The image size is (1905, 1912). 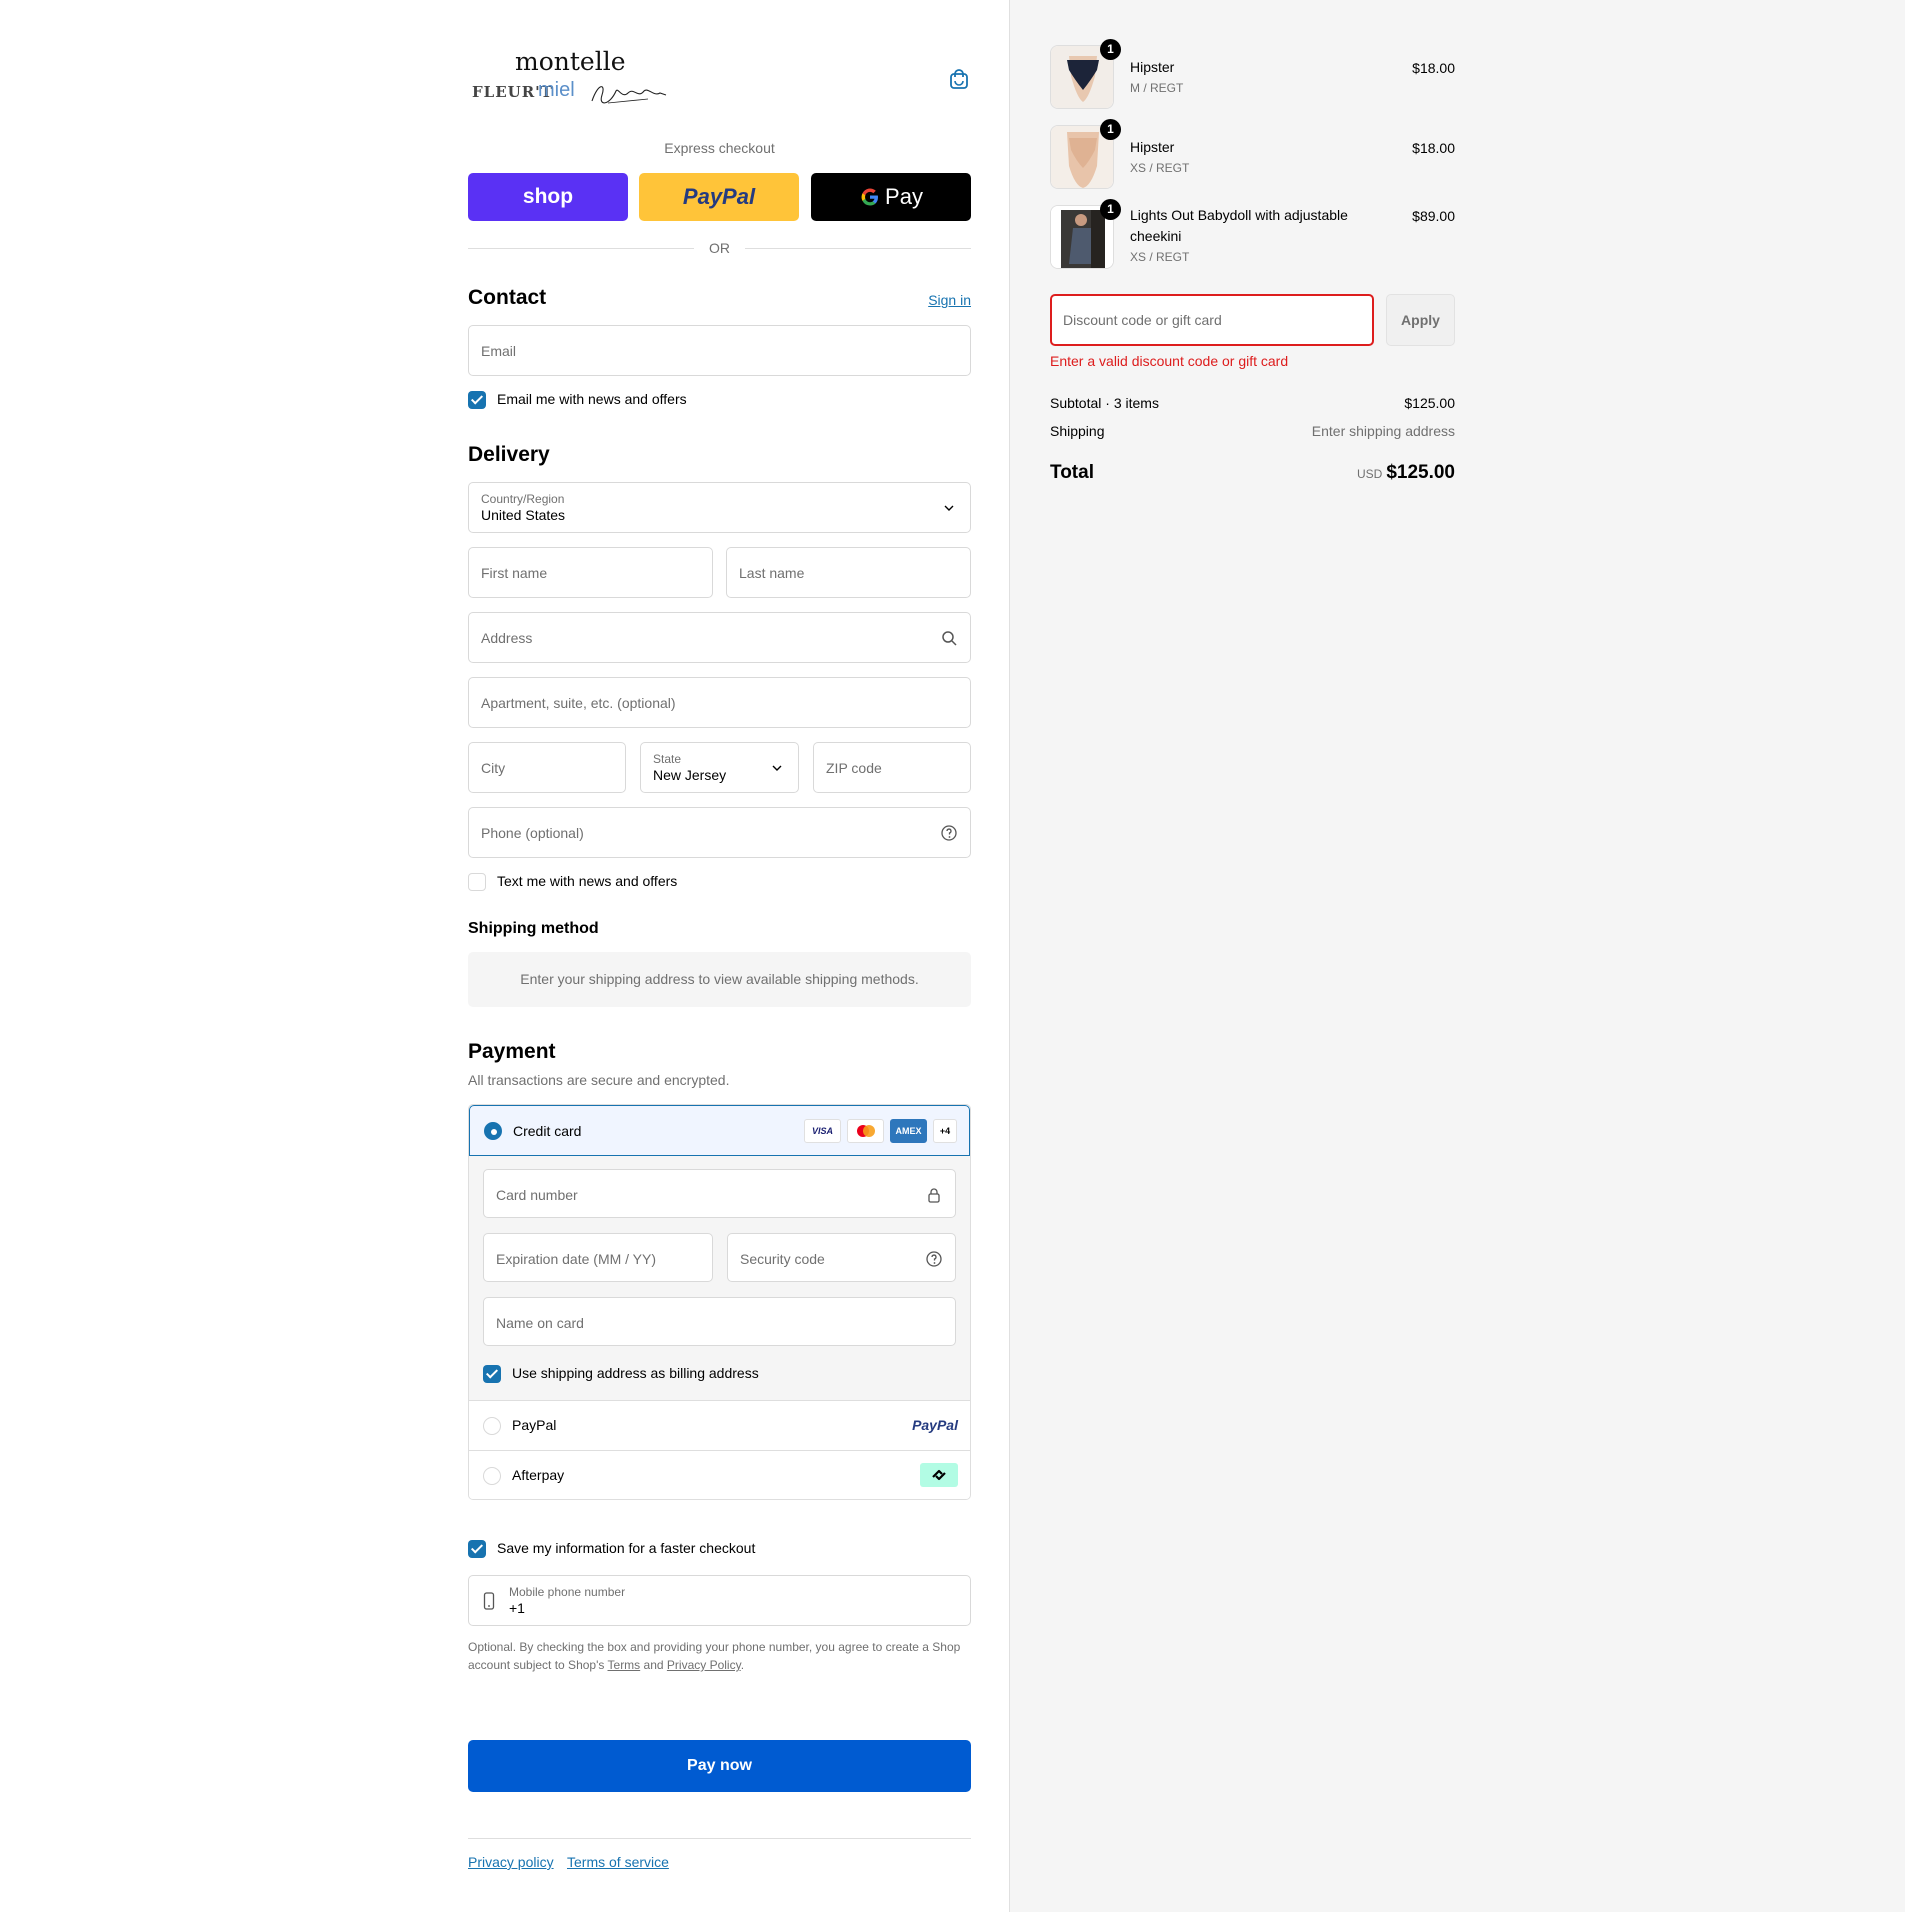 I want to click on logo-montelle: montelle, so click(x=570, y=61).